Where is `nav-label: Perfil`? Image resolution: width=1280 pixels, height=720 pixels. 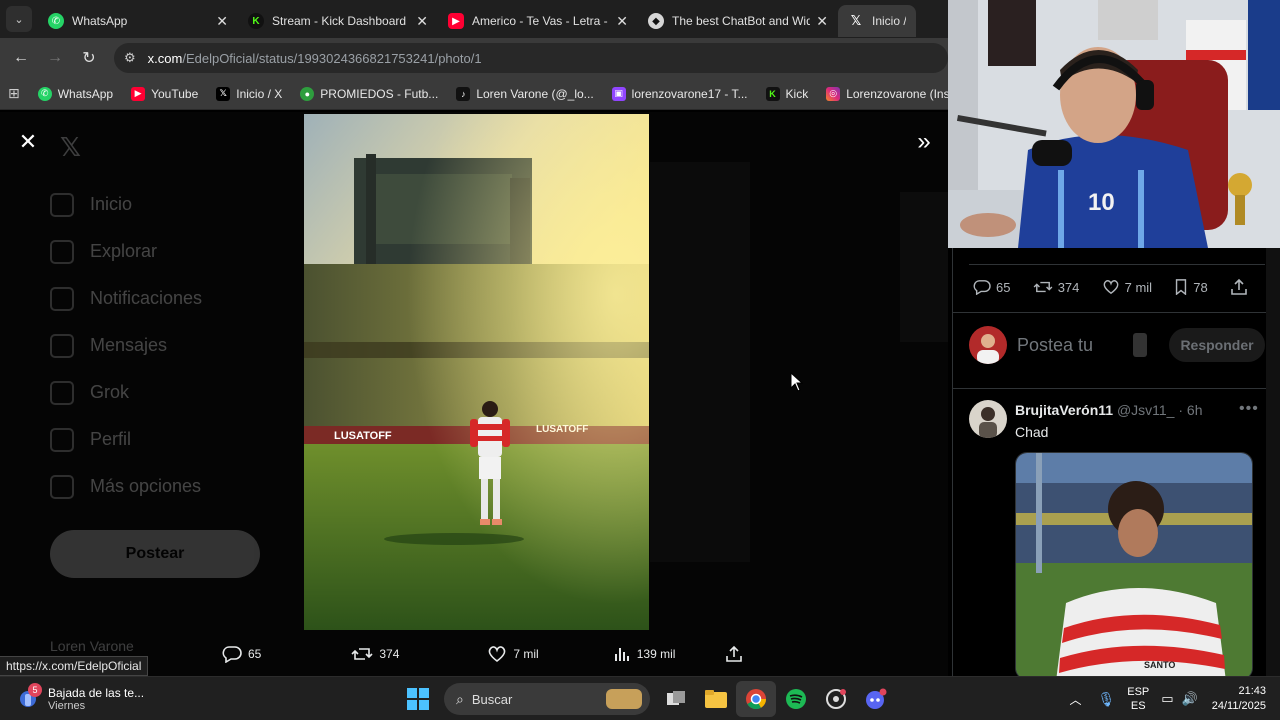 nav-label: Perfil is located at coordinates (111, 439).